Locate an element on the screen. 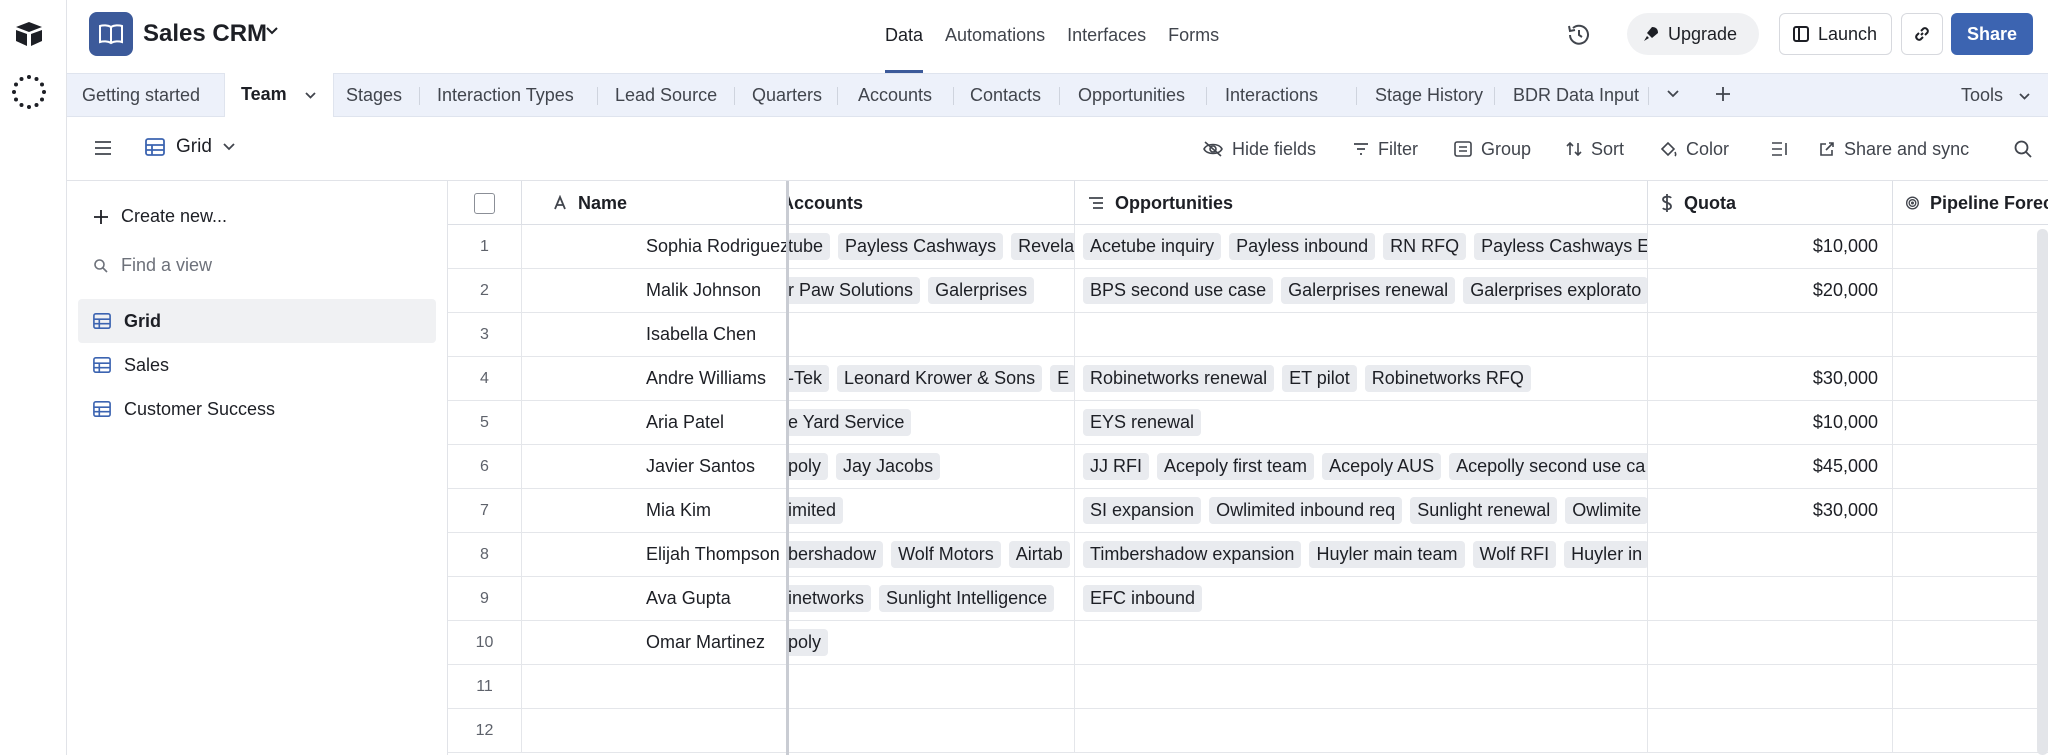 The image size is (2048, 755). accounts-cell: inetworks Sunlight Intelligence is located at coordinates (931, 598).